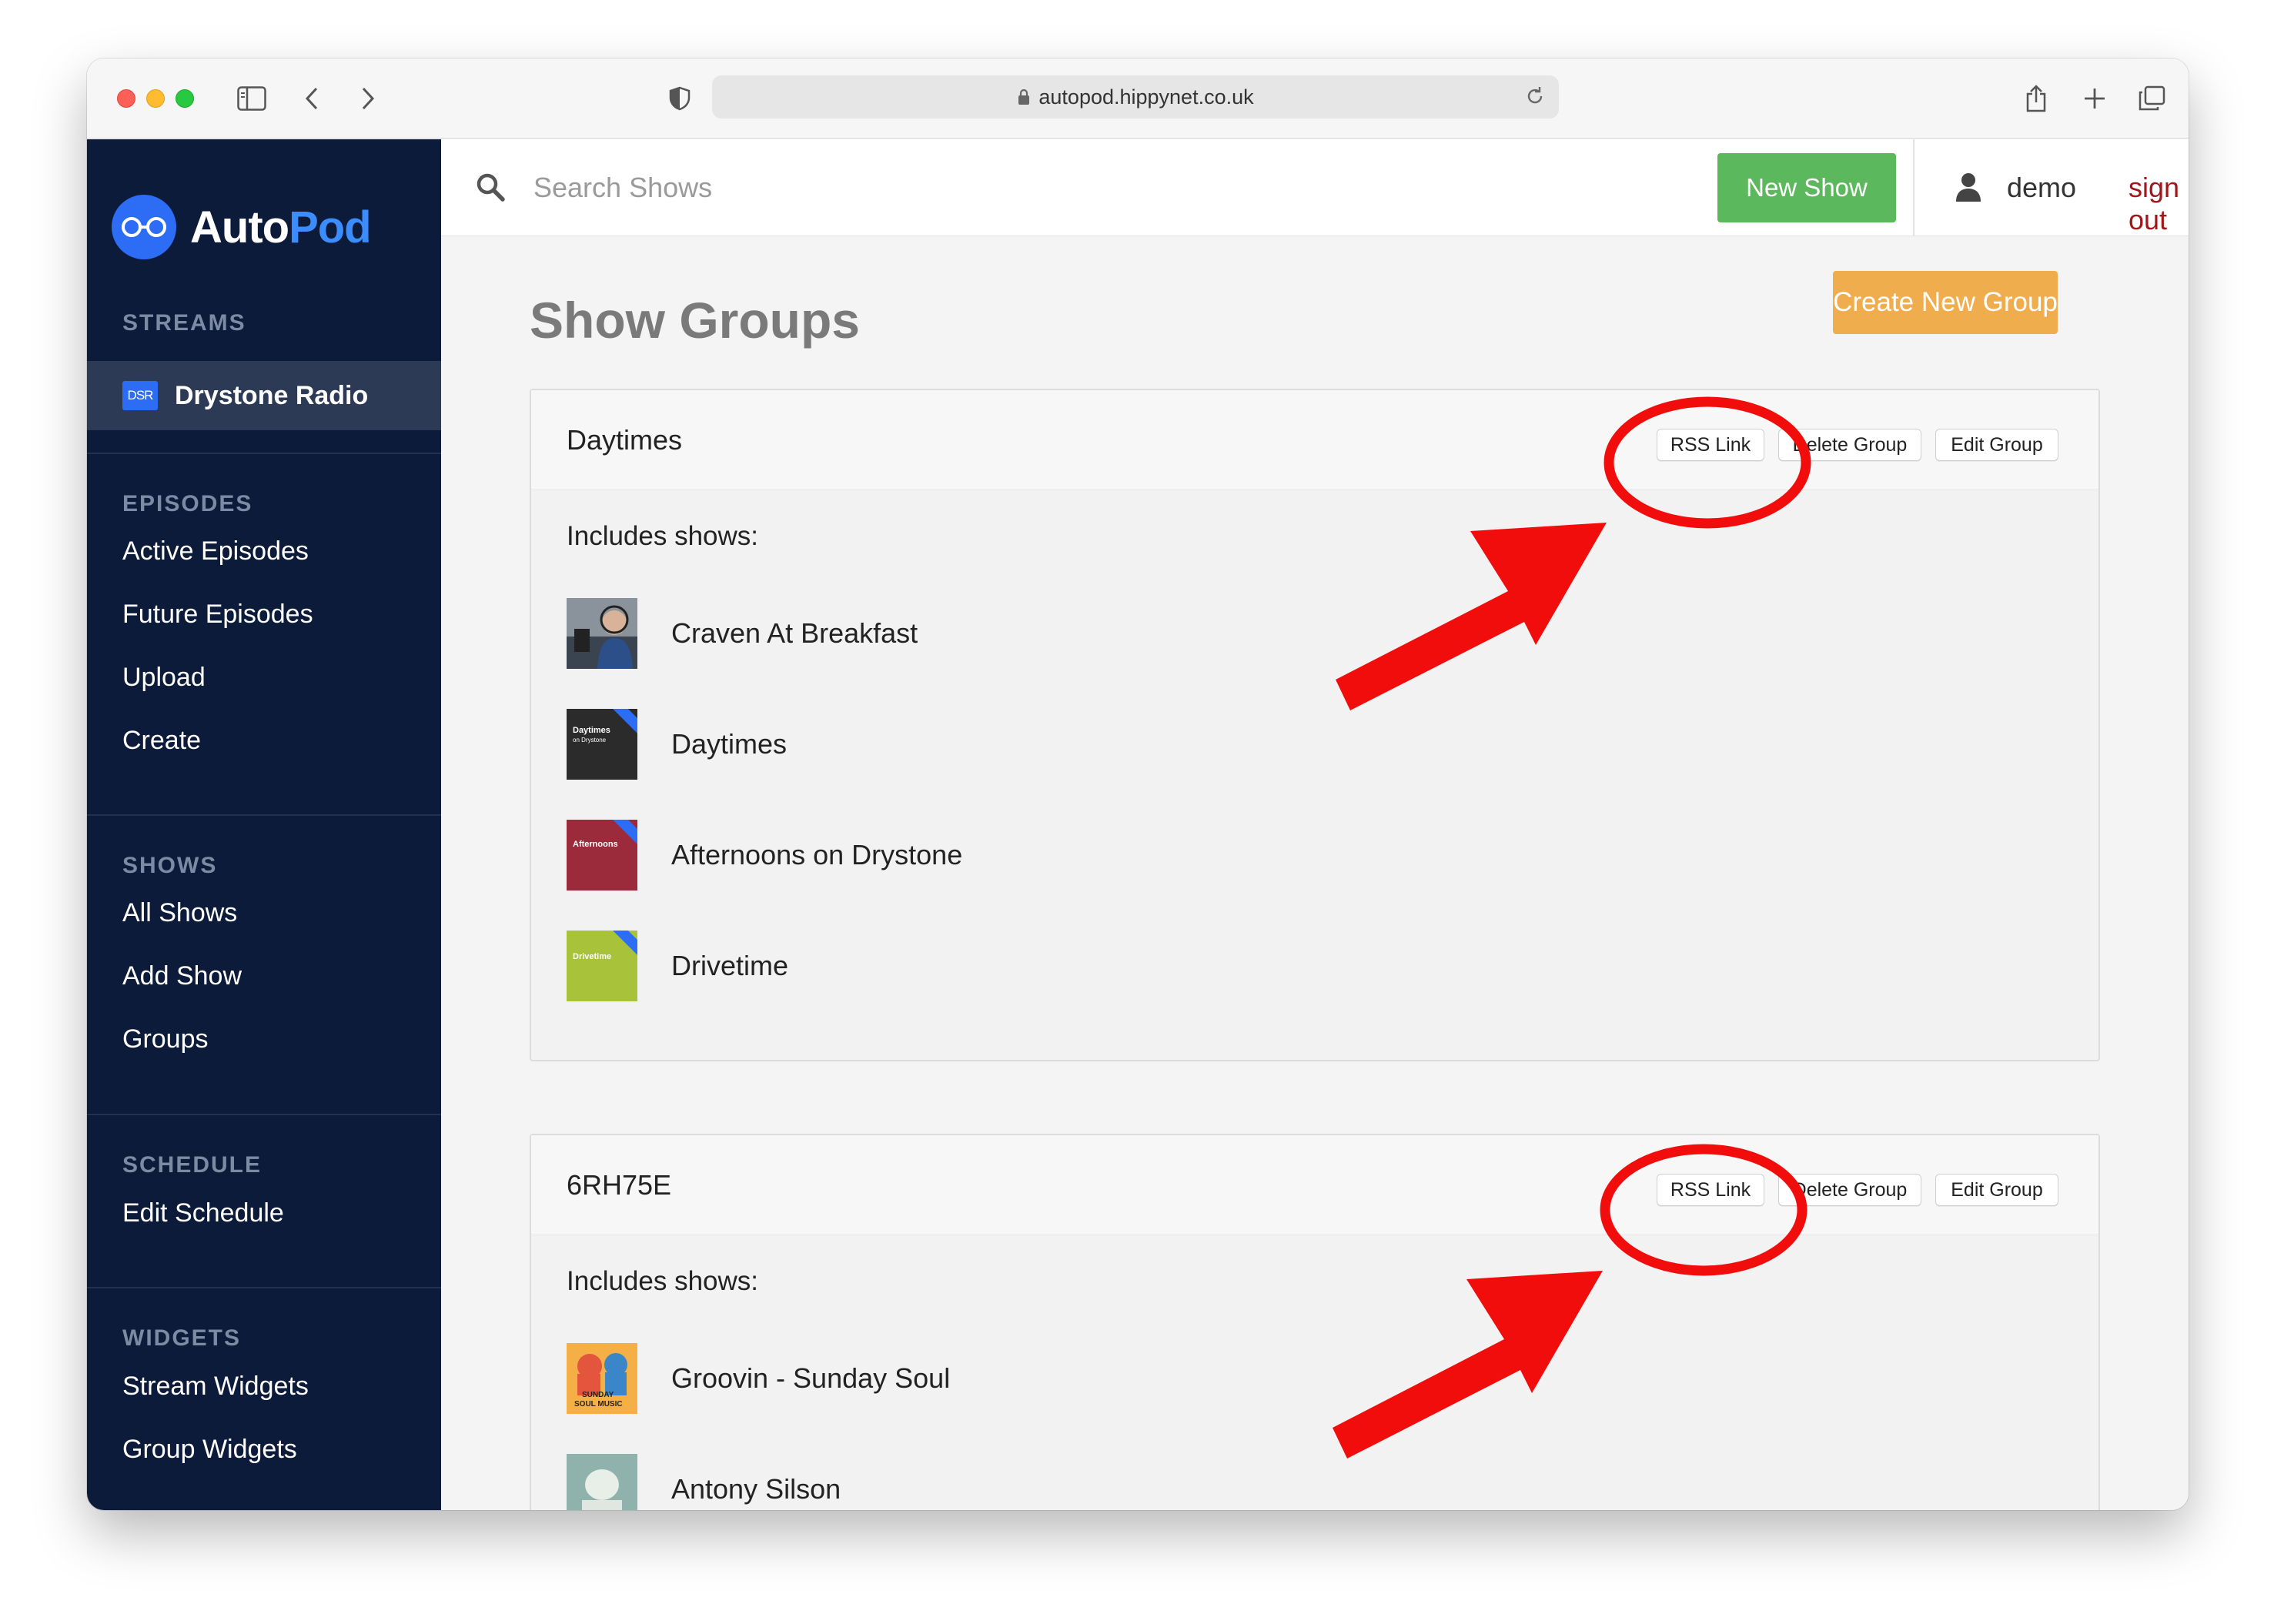 Image resolution: width=2274 pixels, height=1624 pixels. What do you see at coordinates (817, 854) in the screenshot?
I see `show-name: Afternoons on Drystone` at bounding box center [817, 854].